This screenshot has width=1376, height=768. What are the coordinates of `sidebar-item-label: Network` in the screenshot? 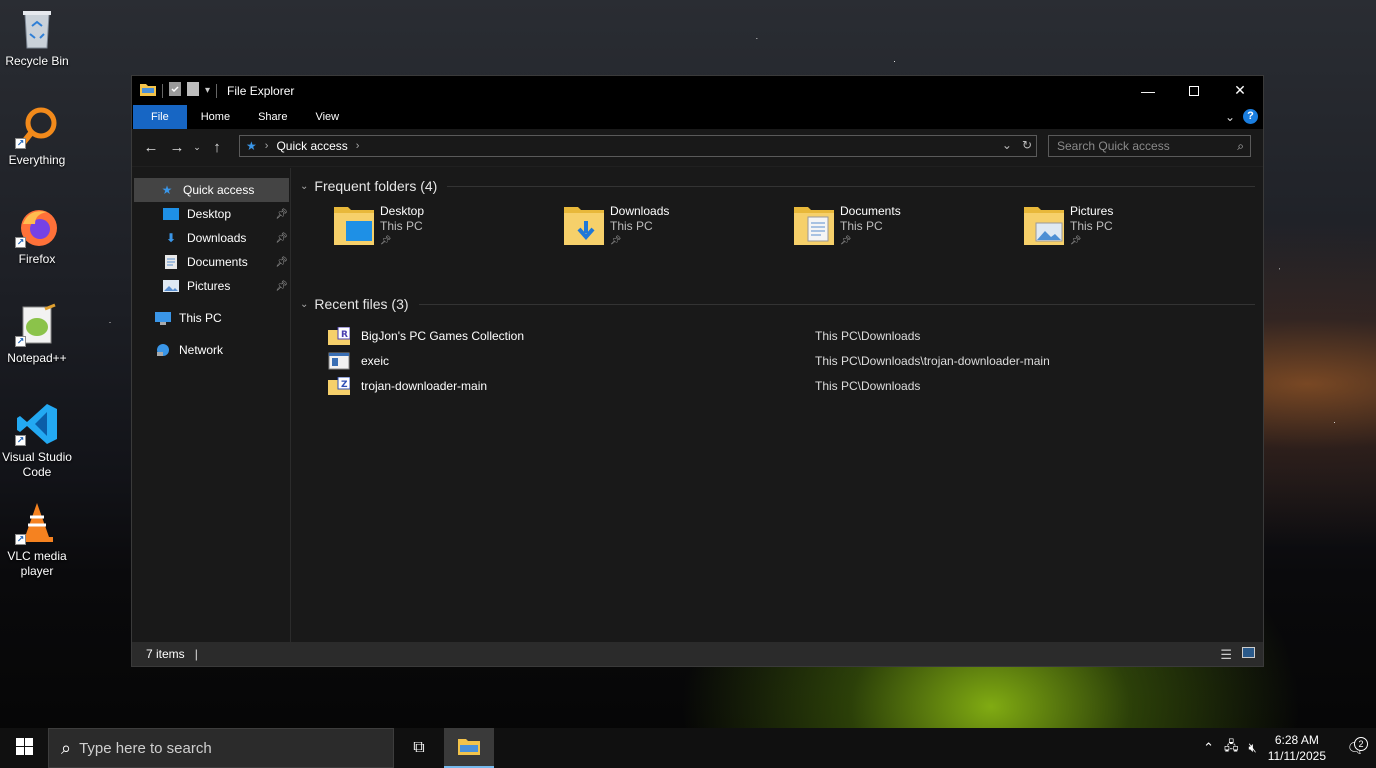 It's located at (201, 350).